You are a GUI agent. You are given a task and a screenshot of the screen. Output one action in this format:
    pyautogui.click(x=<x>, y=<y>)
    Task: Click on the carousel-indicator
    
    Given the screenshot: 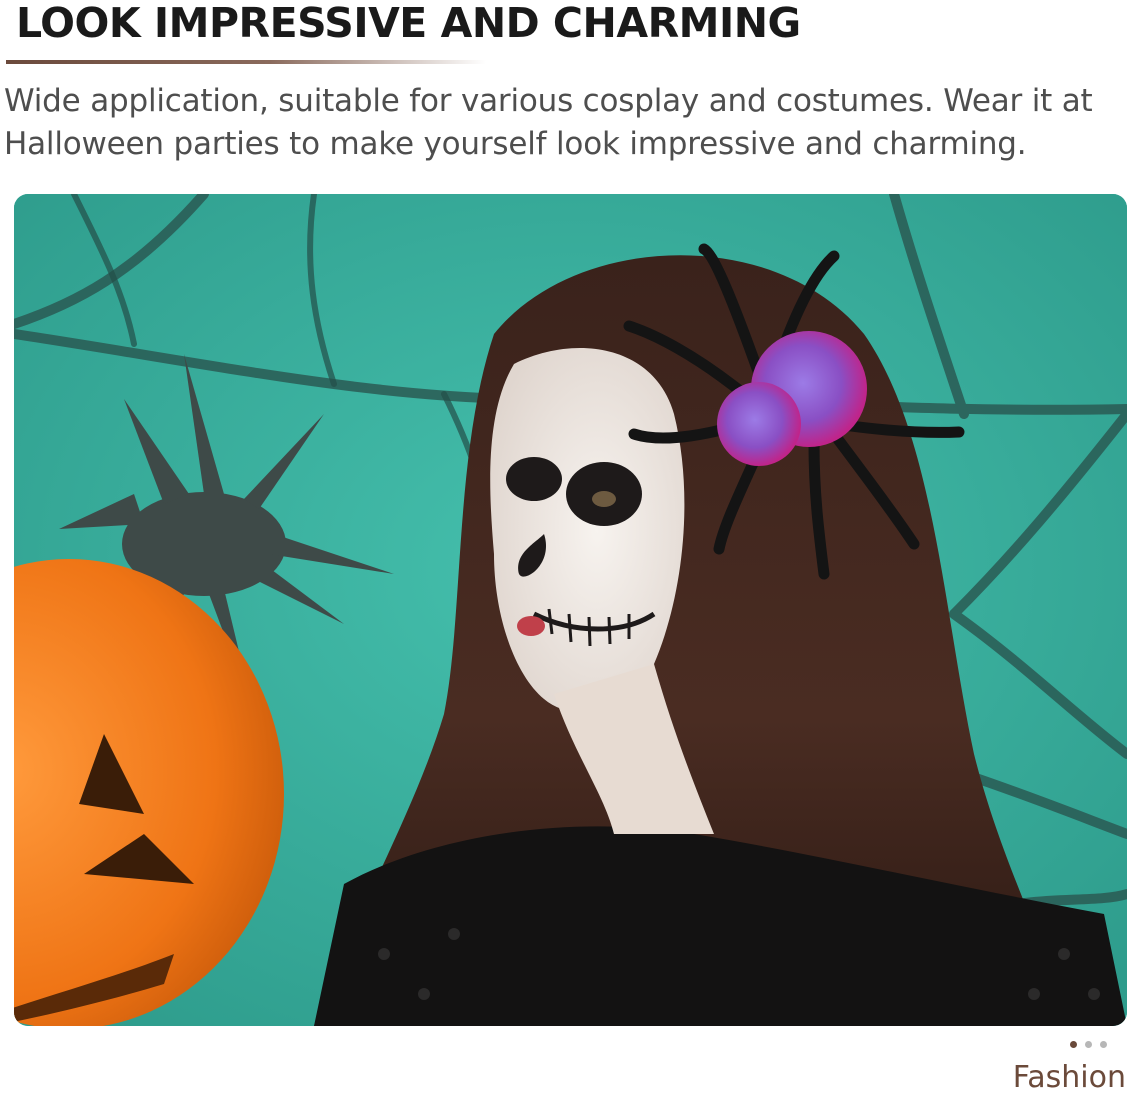 What is the action you would take?
    pyautogui.click(x=1088, y=1044)
    